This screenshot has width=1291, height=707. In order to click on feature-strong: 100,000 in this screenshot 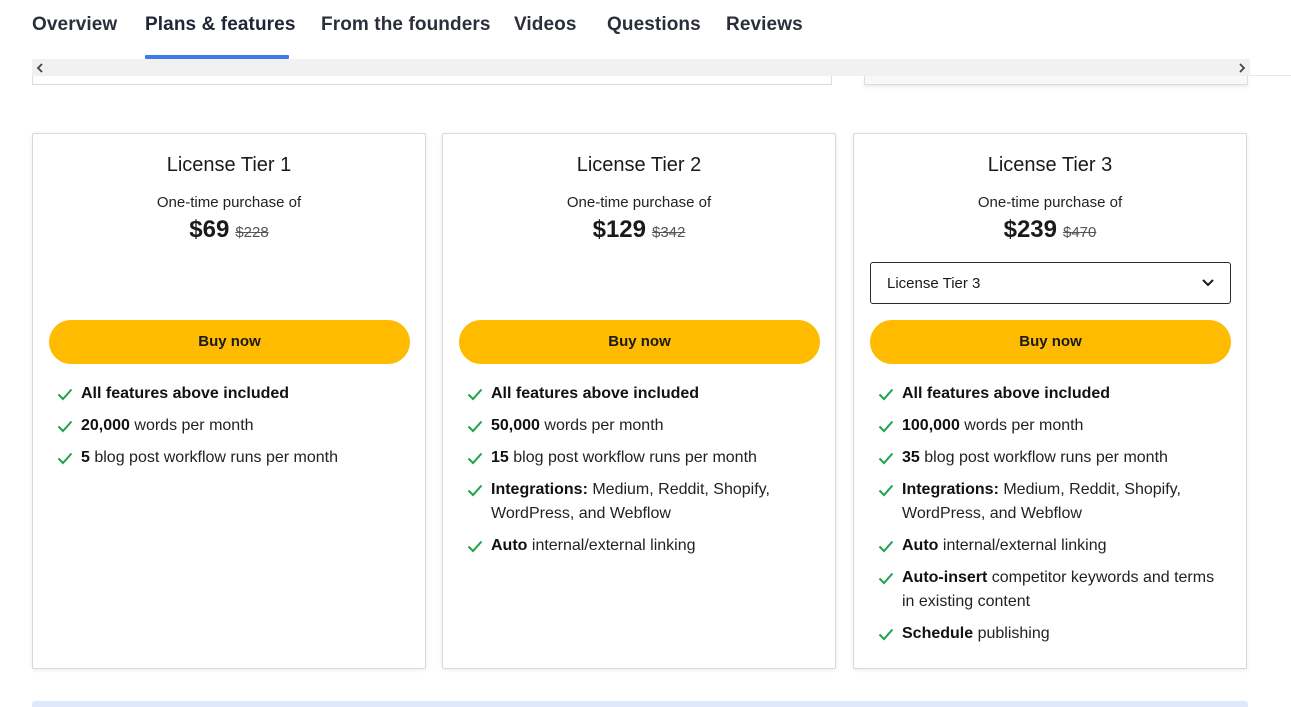, I will do `click(931, 425)`.